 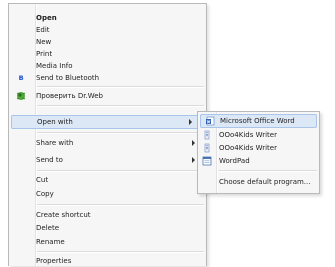 What do you see at coordinates (49, 160) in the screenshot?
I see `menu-item-label: Send to` at bounding box center [49, 160].